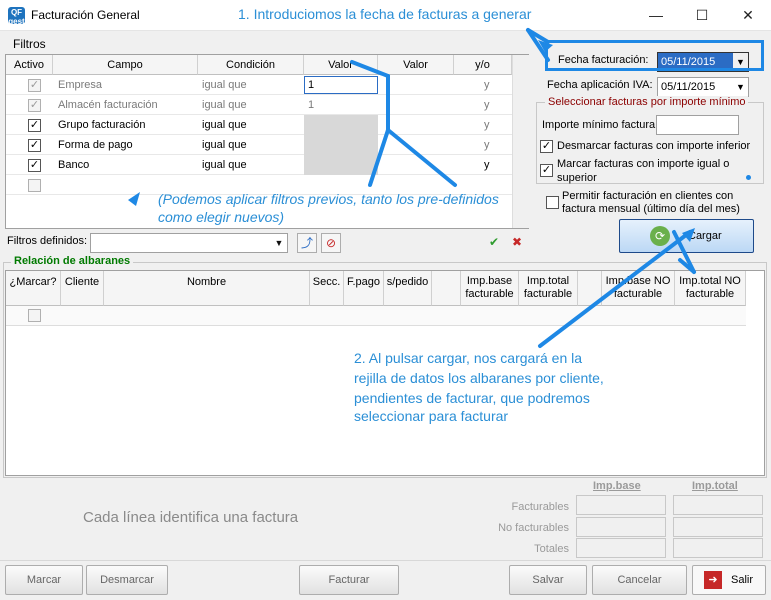 This screenshot has width=771, height=600. I want to click on annotation-2-line2: como elegir nuevos), so click(221, 217).